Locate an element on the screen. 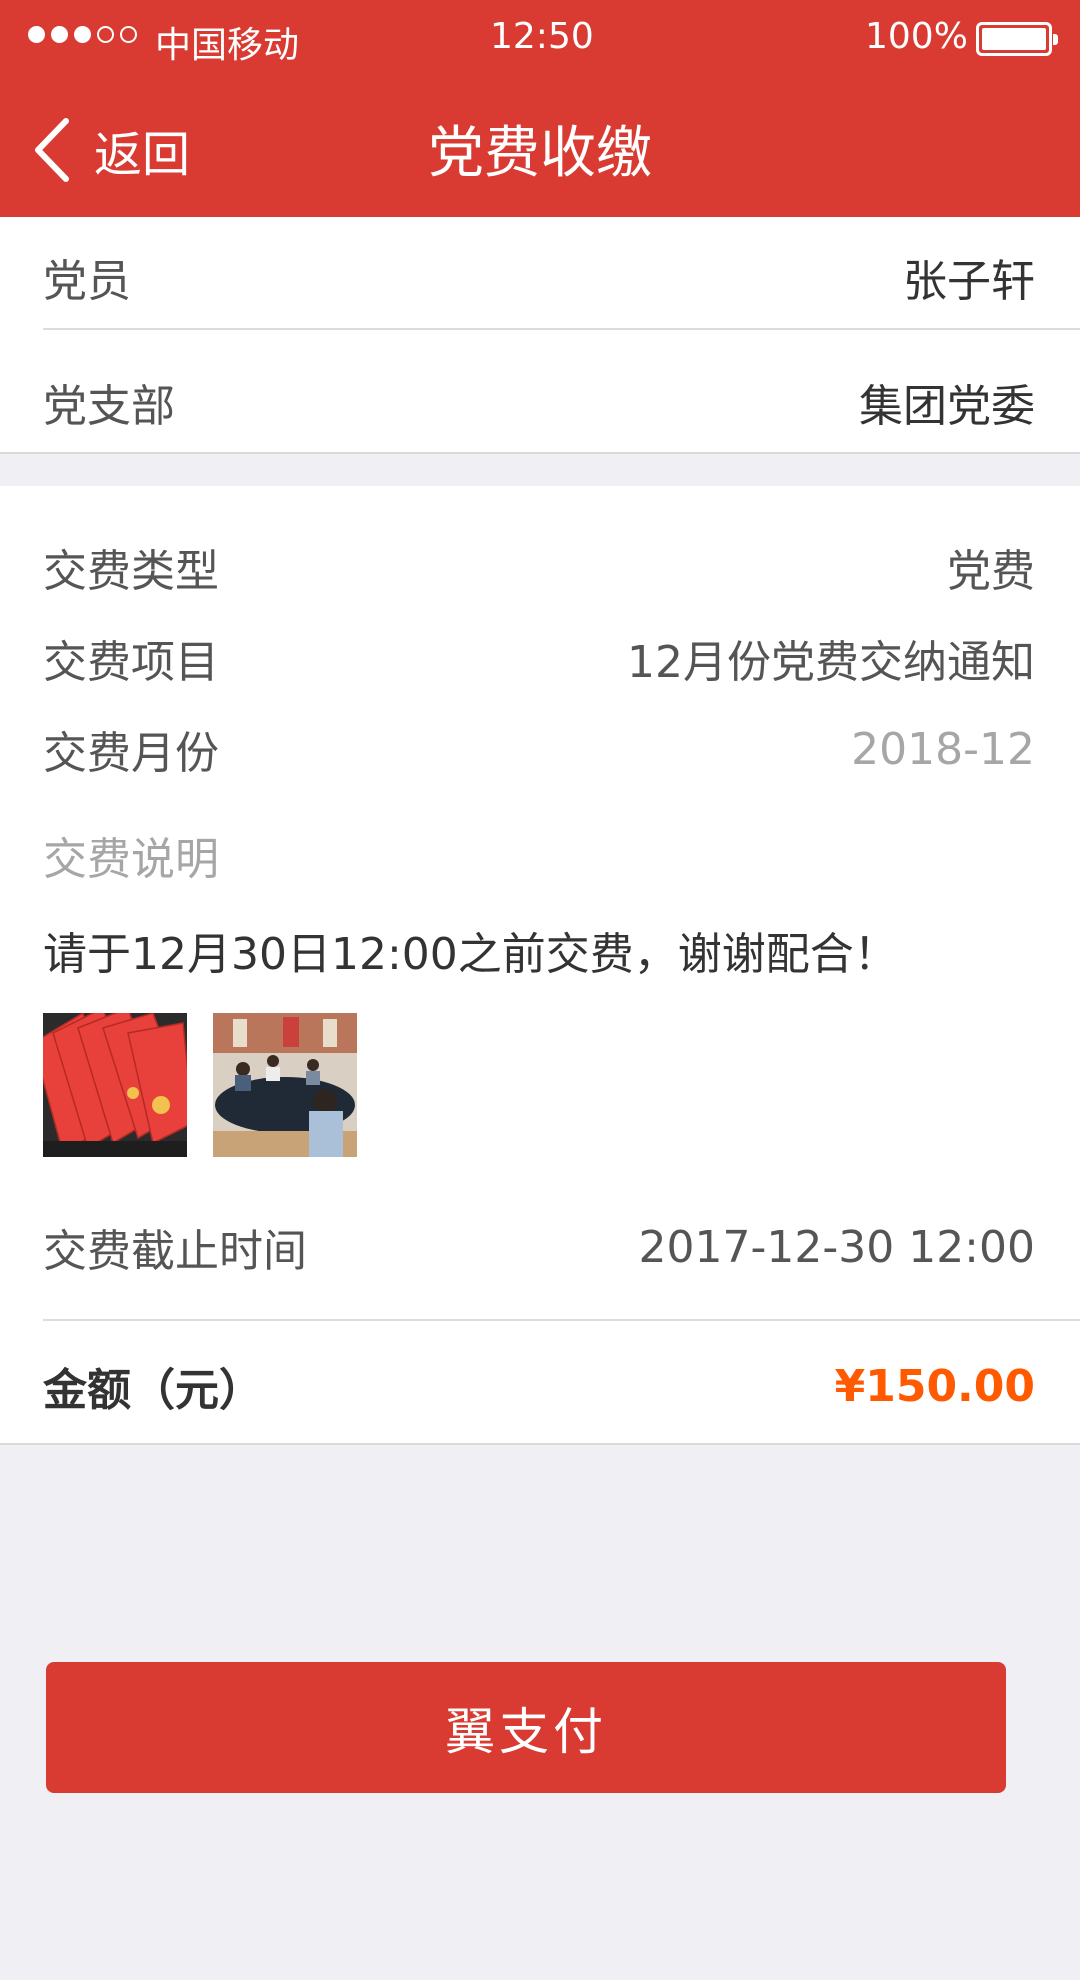 The height and width of the screenshot is (1980, 1080). amount-row: 金额（元） ¥150.00 is located at coordinates (539, 1386).